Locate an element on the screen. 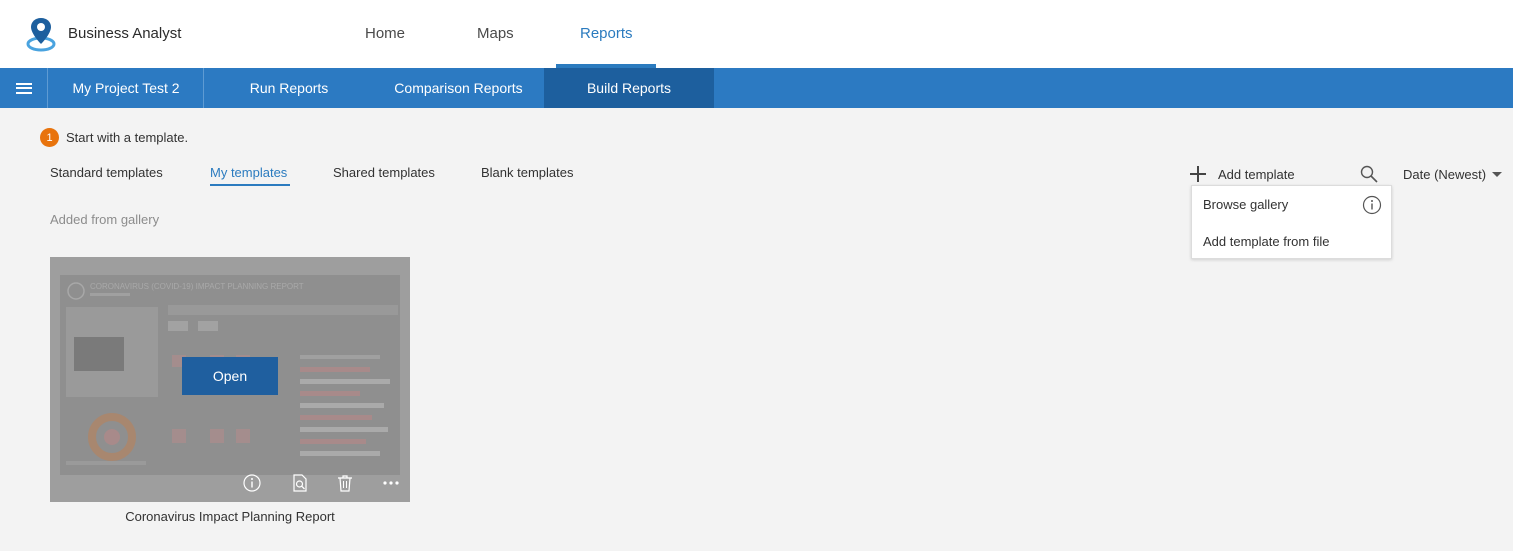 This screenshot has width=1513, height=551. more-icon is located at coordinates (391, 483).